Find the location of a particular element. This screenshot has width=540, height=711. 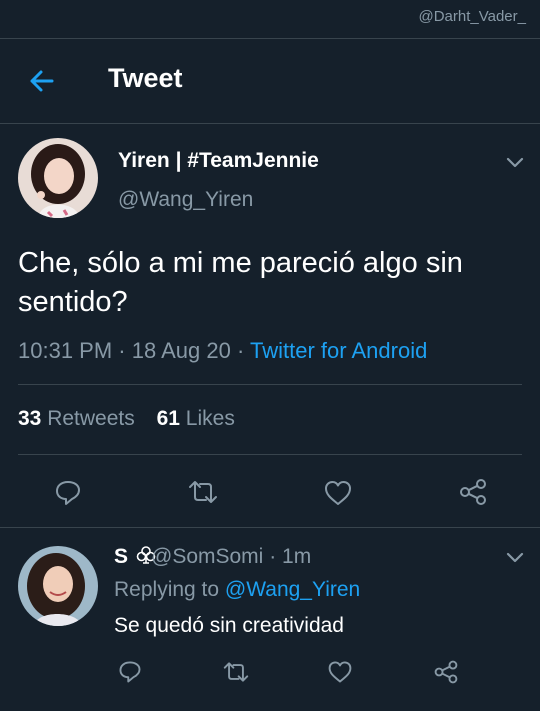

tweet-time: 10:31 PM is located at coordinates (65, 350).